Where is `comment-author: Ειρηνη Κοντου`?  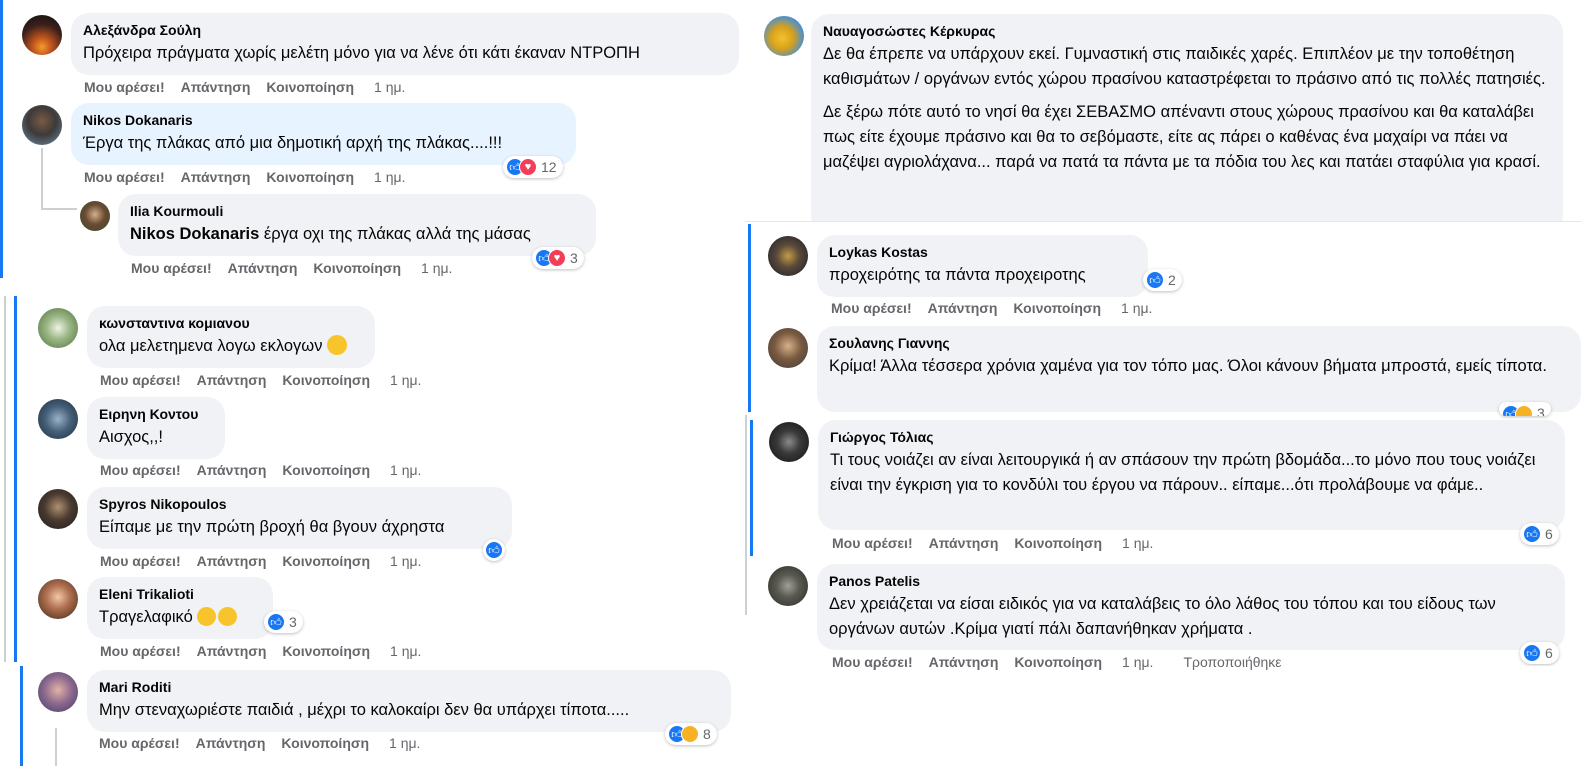
comment-author: Ειρηνη Κοντου is located at coordinates (156, 414).